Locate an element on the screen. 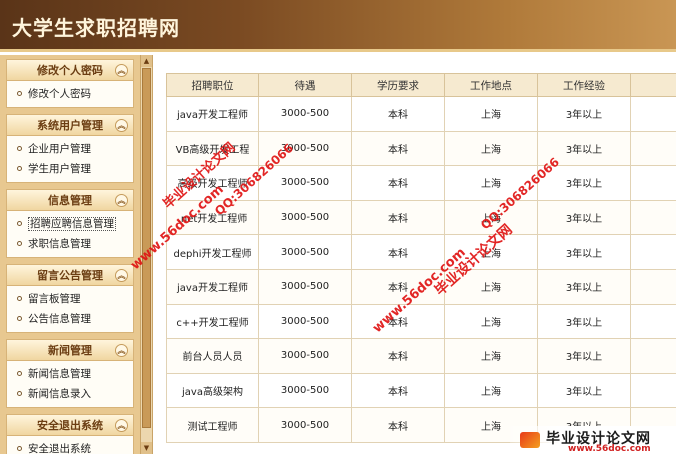 The image size is (676, 454). table-row: 前台人员人员 3000-500 本科 上海 3年以上 is located at coordinates (421, 356).